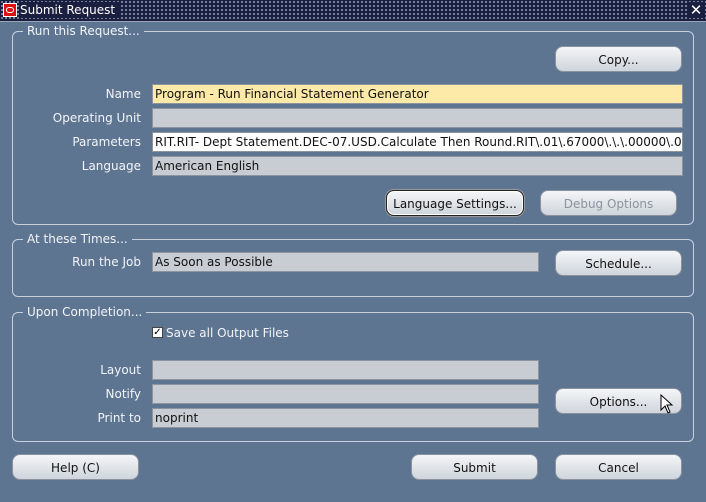  What do you see at coordinates (10, 10) in the screenshot?
I see `oracle-logo-icon` at bounding box center [10, 10].